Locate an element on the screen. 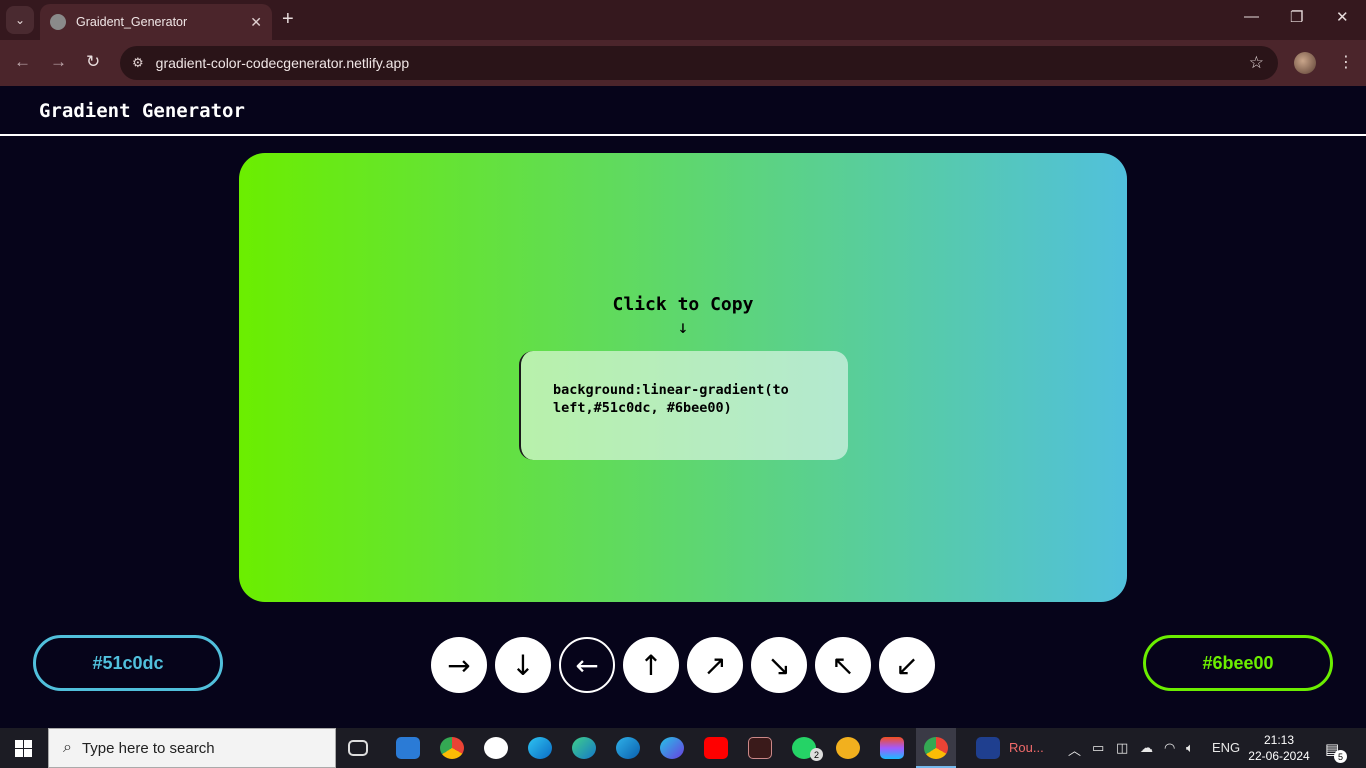  tab-search-button: ⌄ is located at coordinates (20, 20).